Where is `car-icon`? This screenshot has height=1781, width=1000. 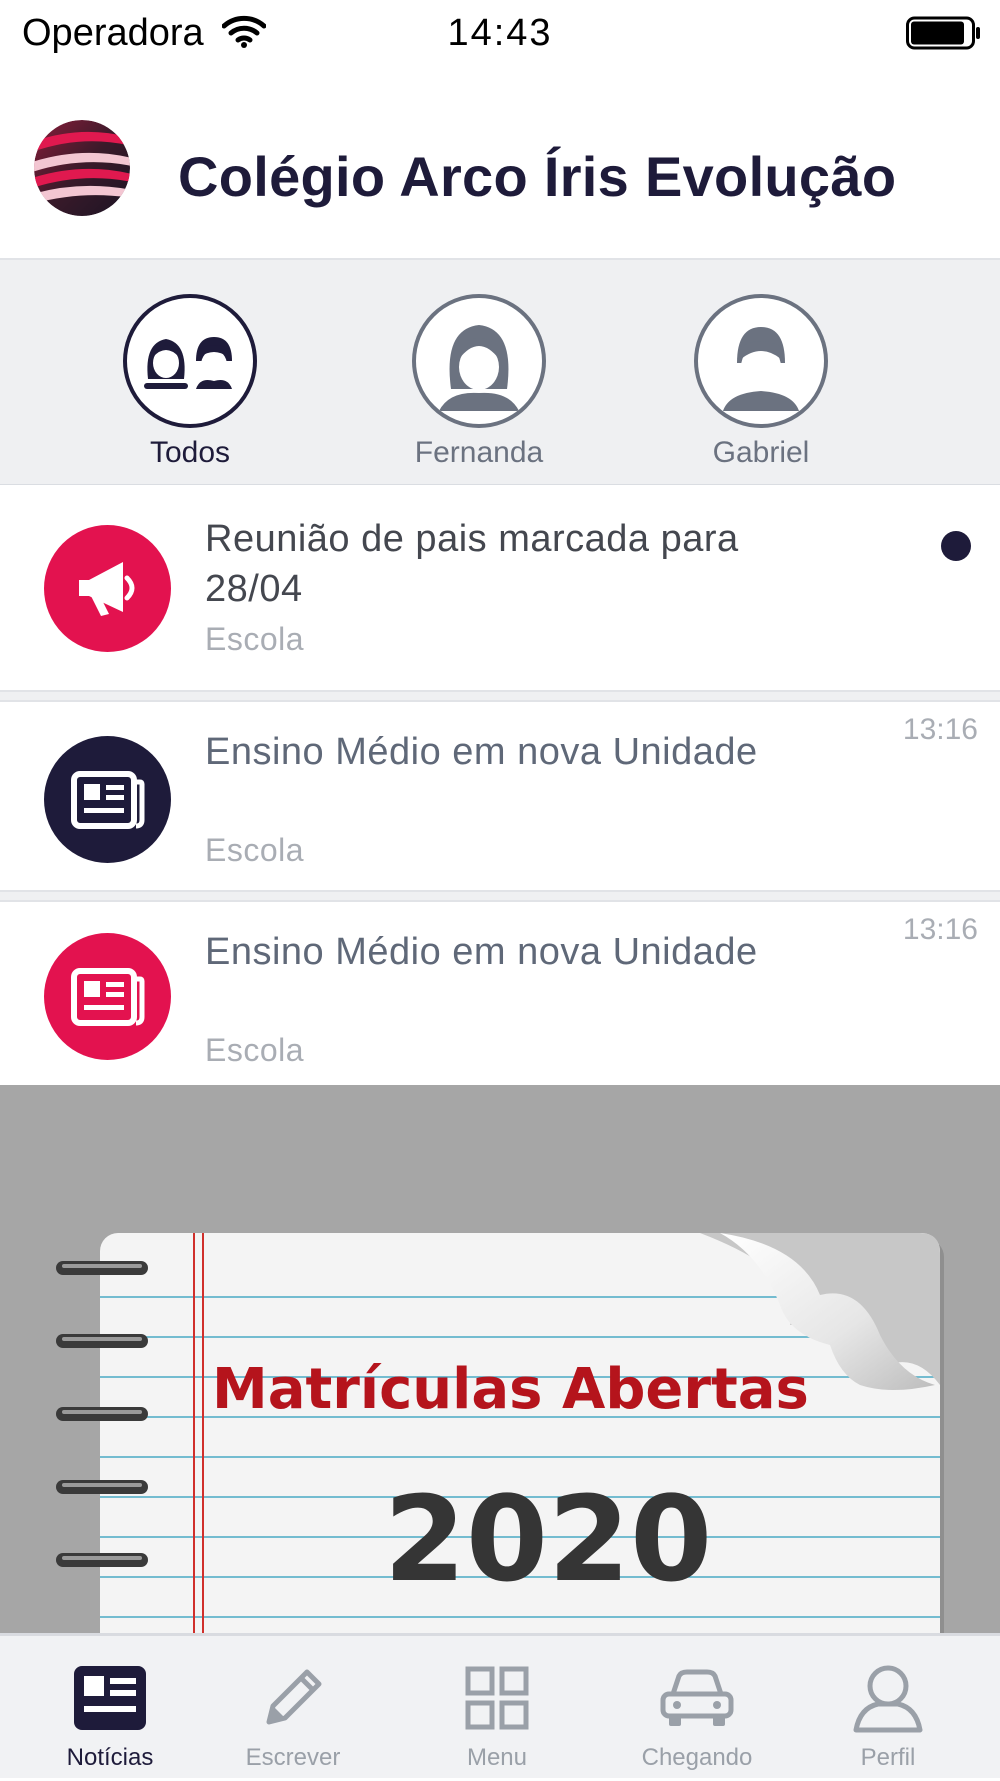 car-icon is located at coordinates (697, 1698).